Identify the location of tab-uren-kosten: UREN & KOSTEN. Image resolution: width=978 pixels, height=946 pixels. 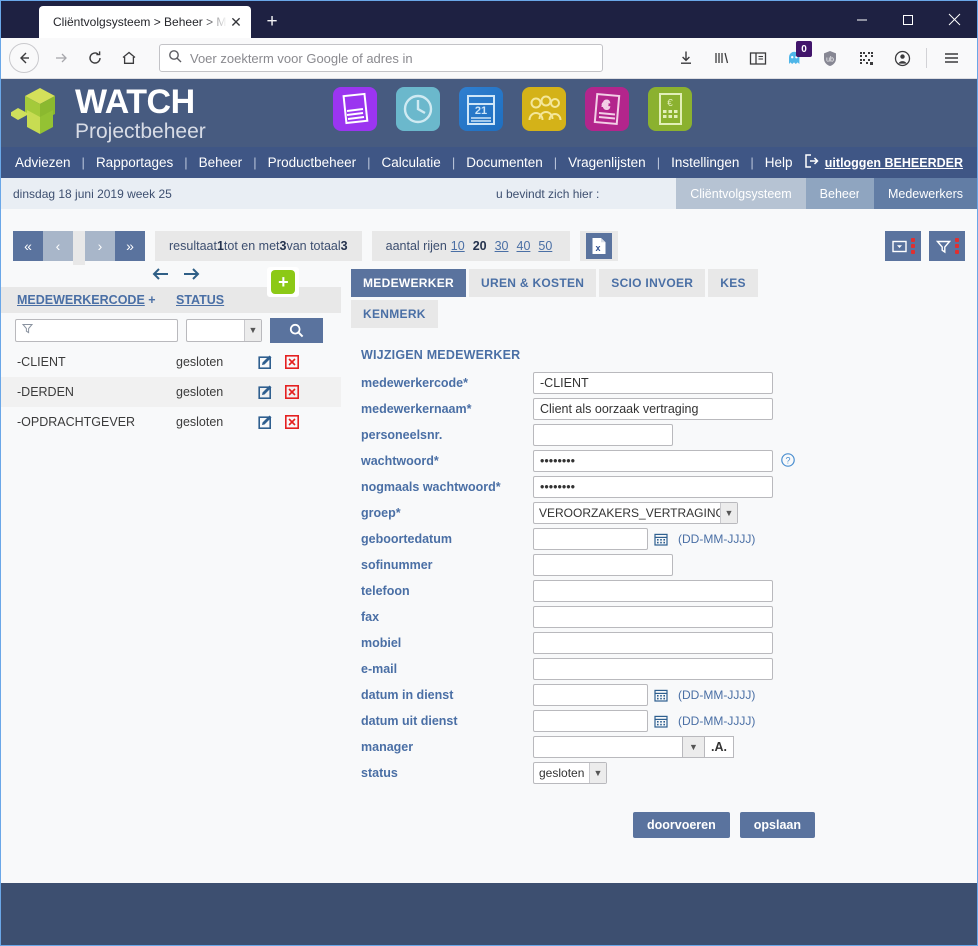
(533, 283).